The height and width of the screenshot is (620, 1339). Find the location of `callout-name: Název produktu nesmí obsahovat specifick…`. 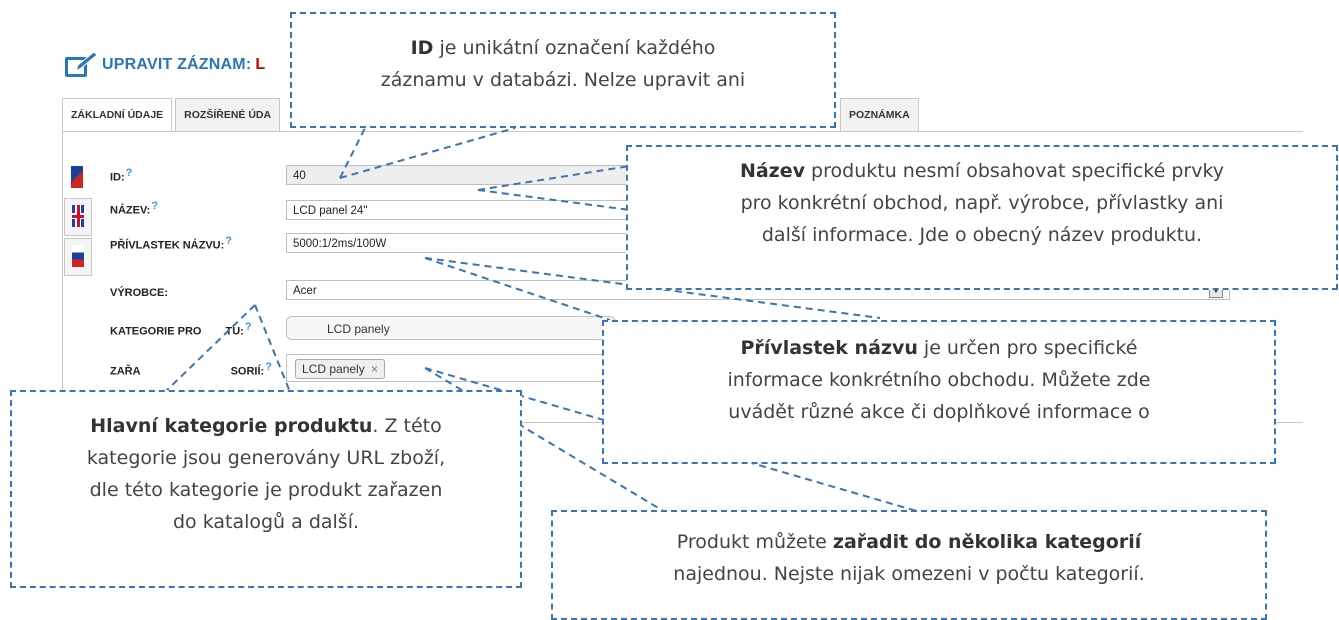

callout-name: Název produktu nesmí obsahovat specifick… is located at coordinates (982, 217).